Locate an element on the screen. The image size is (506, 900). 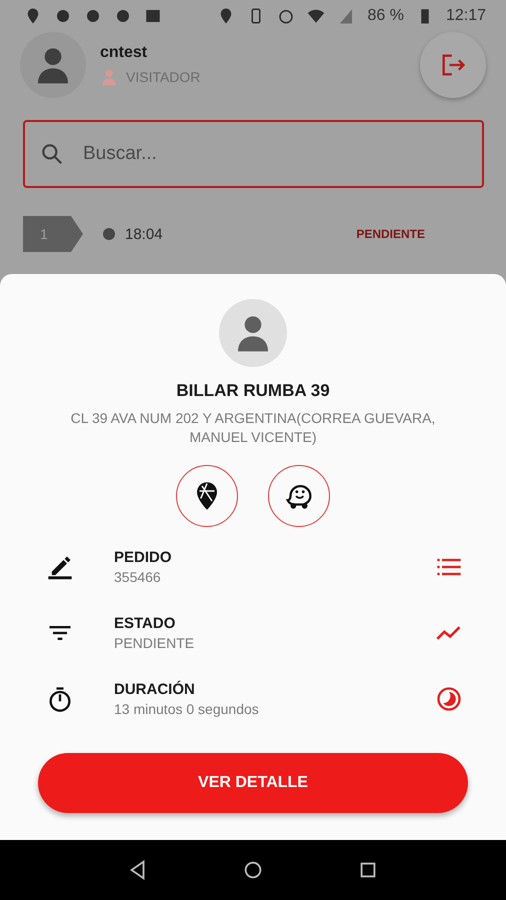
user-name: cntest is located at coordinates (124, 53).